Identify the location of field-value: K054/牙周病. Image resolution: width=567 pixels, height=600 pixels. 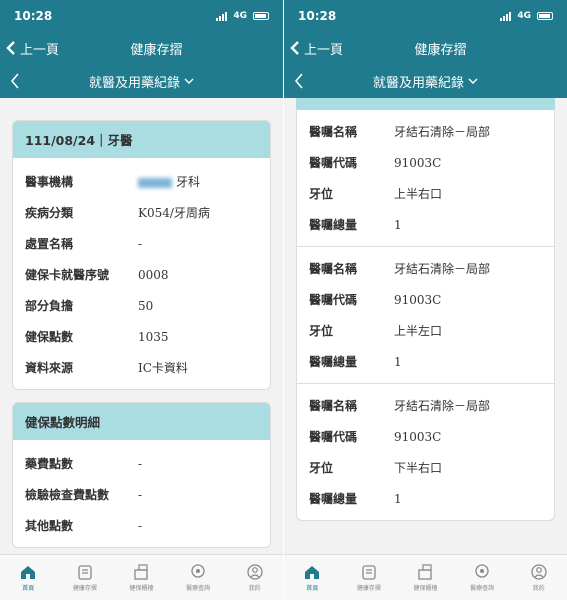
(174, 213).